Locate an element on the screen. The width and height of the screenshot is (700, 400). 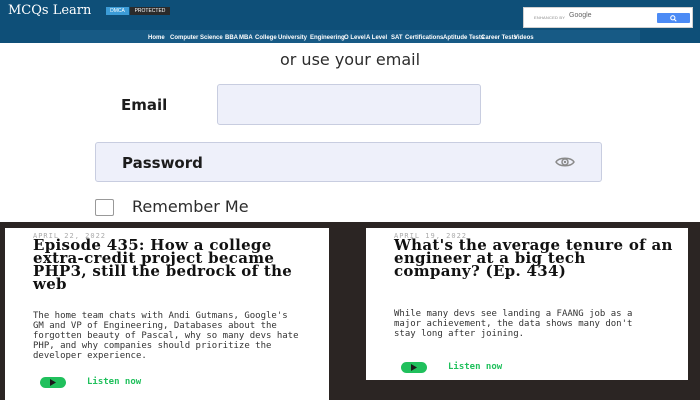
site-logo: MCQs Learn is located at coordinates (49, 10).